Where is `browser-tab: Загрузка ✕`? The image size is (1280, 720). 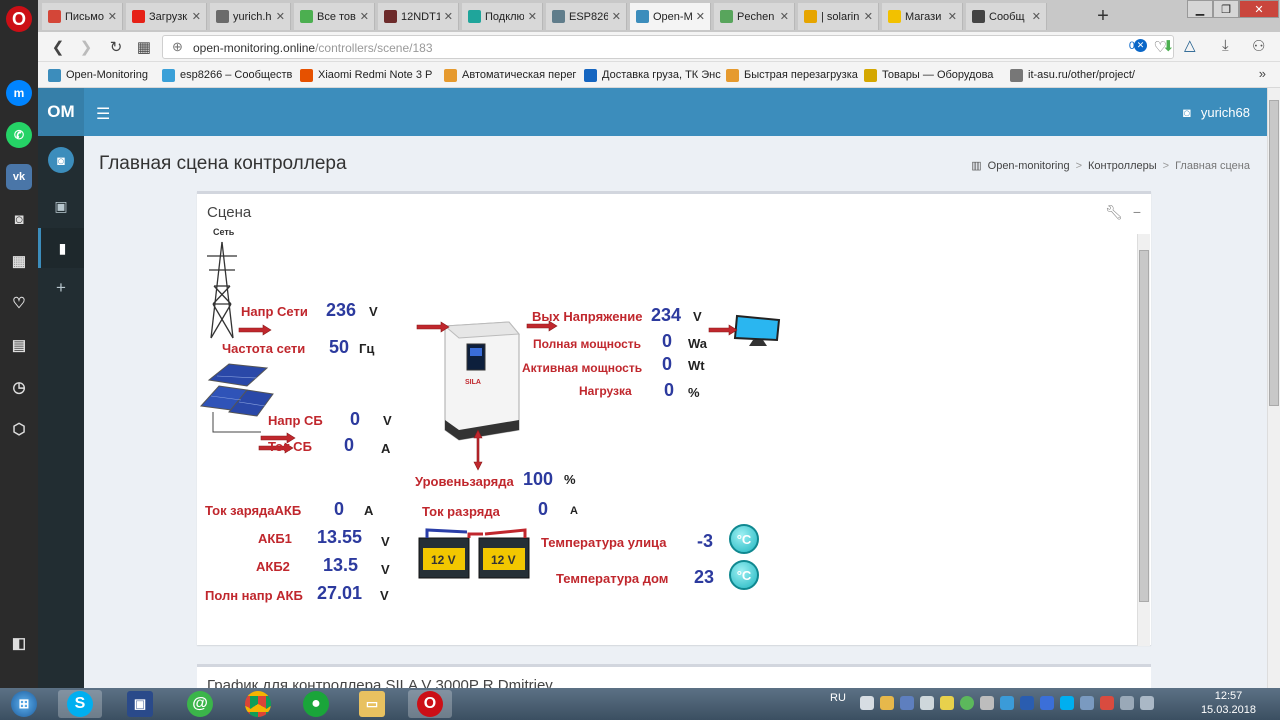
browser-tab: Загрузка ✕ is located at coordinates (166, 16).